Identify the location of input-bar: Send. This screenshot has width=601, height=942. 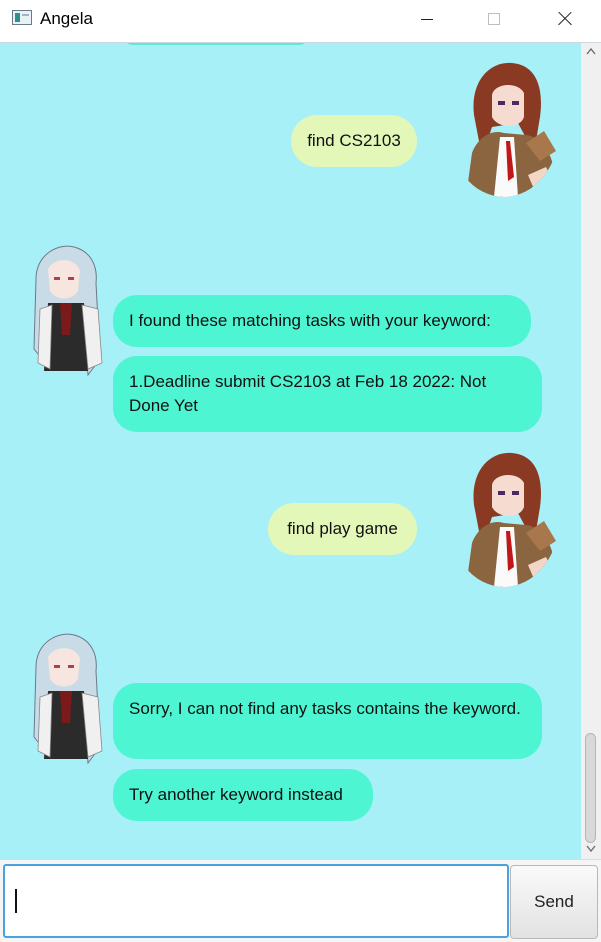
(300, 901).